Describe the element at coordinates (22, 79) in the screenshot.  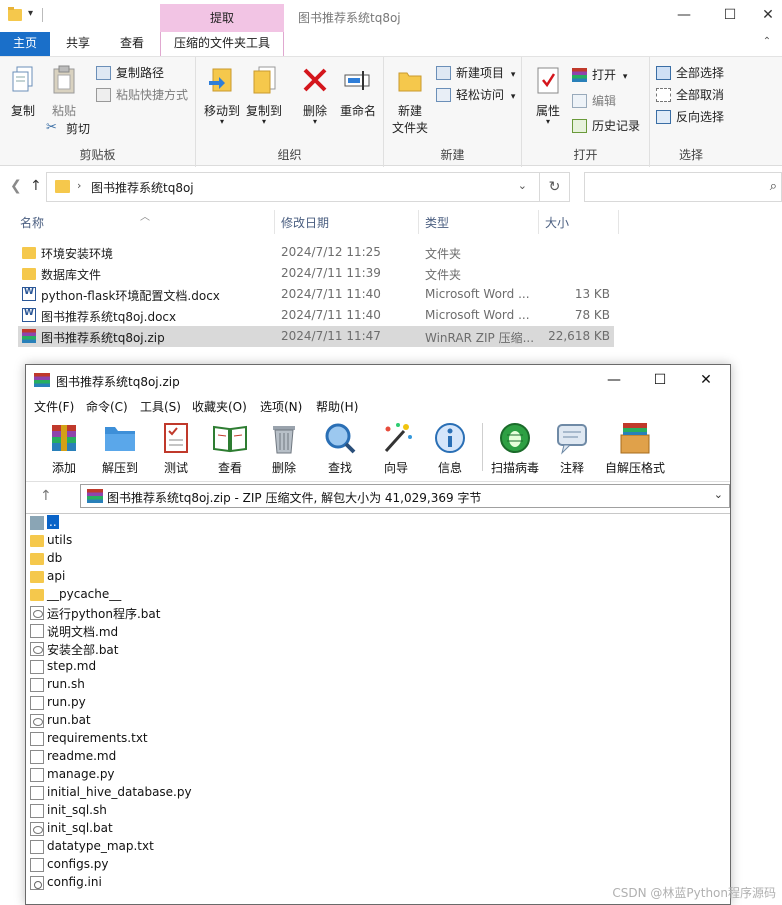
I see `copy-icon` at that location.